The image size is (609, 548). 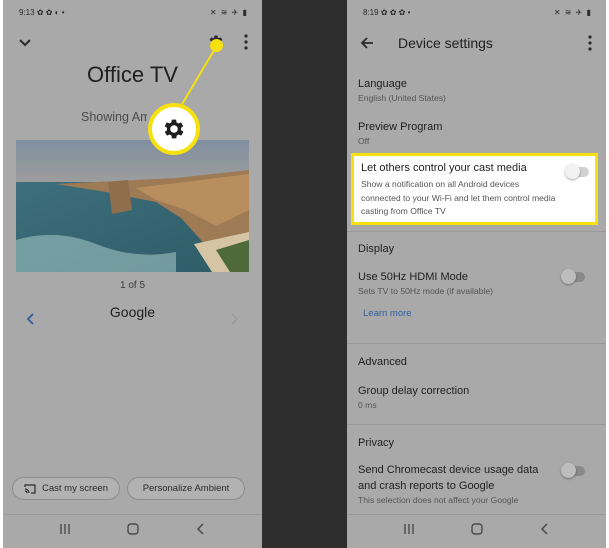 I want to click on next-arrow-icon, so click(x=234, y=319).